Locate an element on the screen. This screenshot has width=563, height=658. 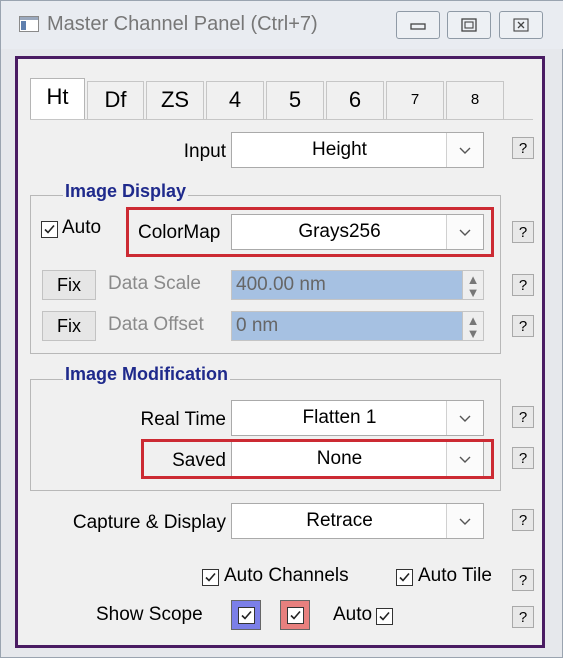
auto-colormap-checkbox is located at coordinates (49, 229).